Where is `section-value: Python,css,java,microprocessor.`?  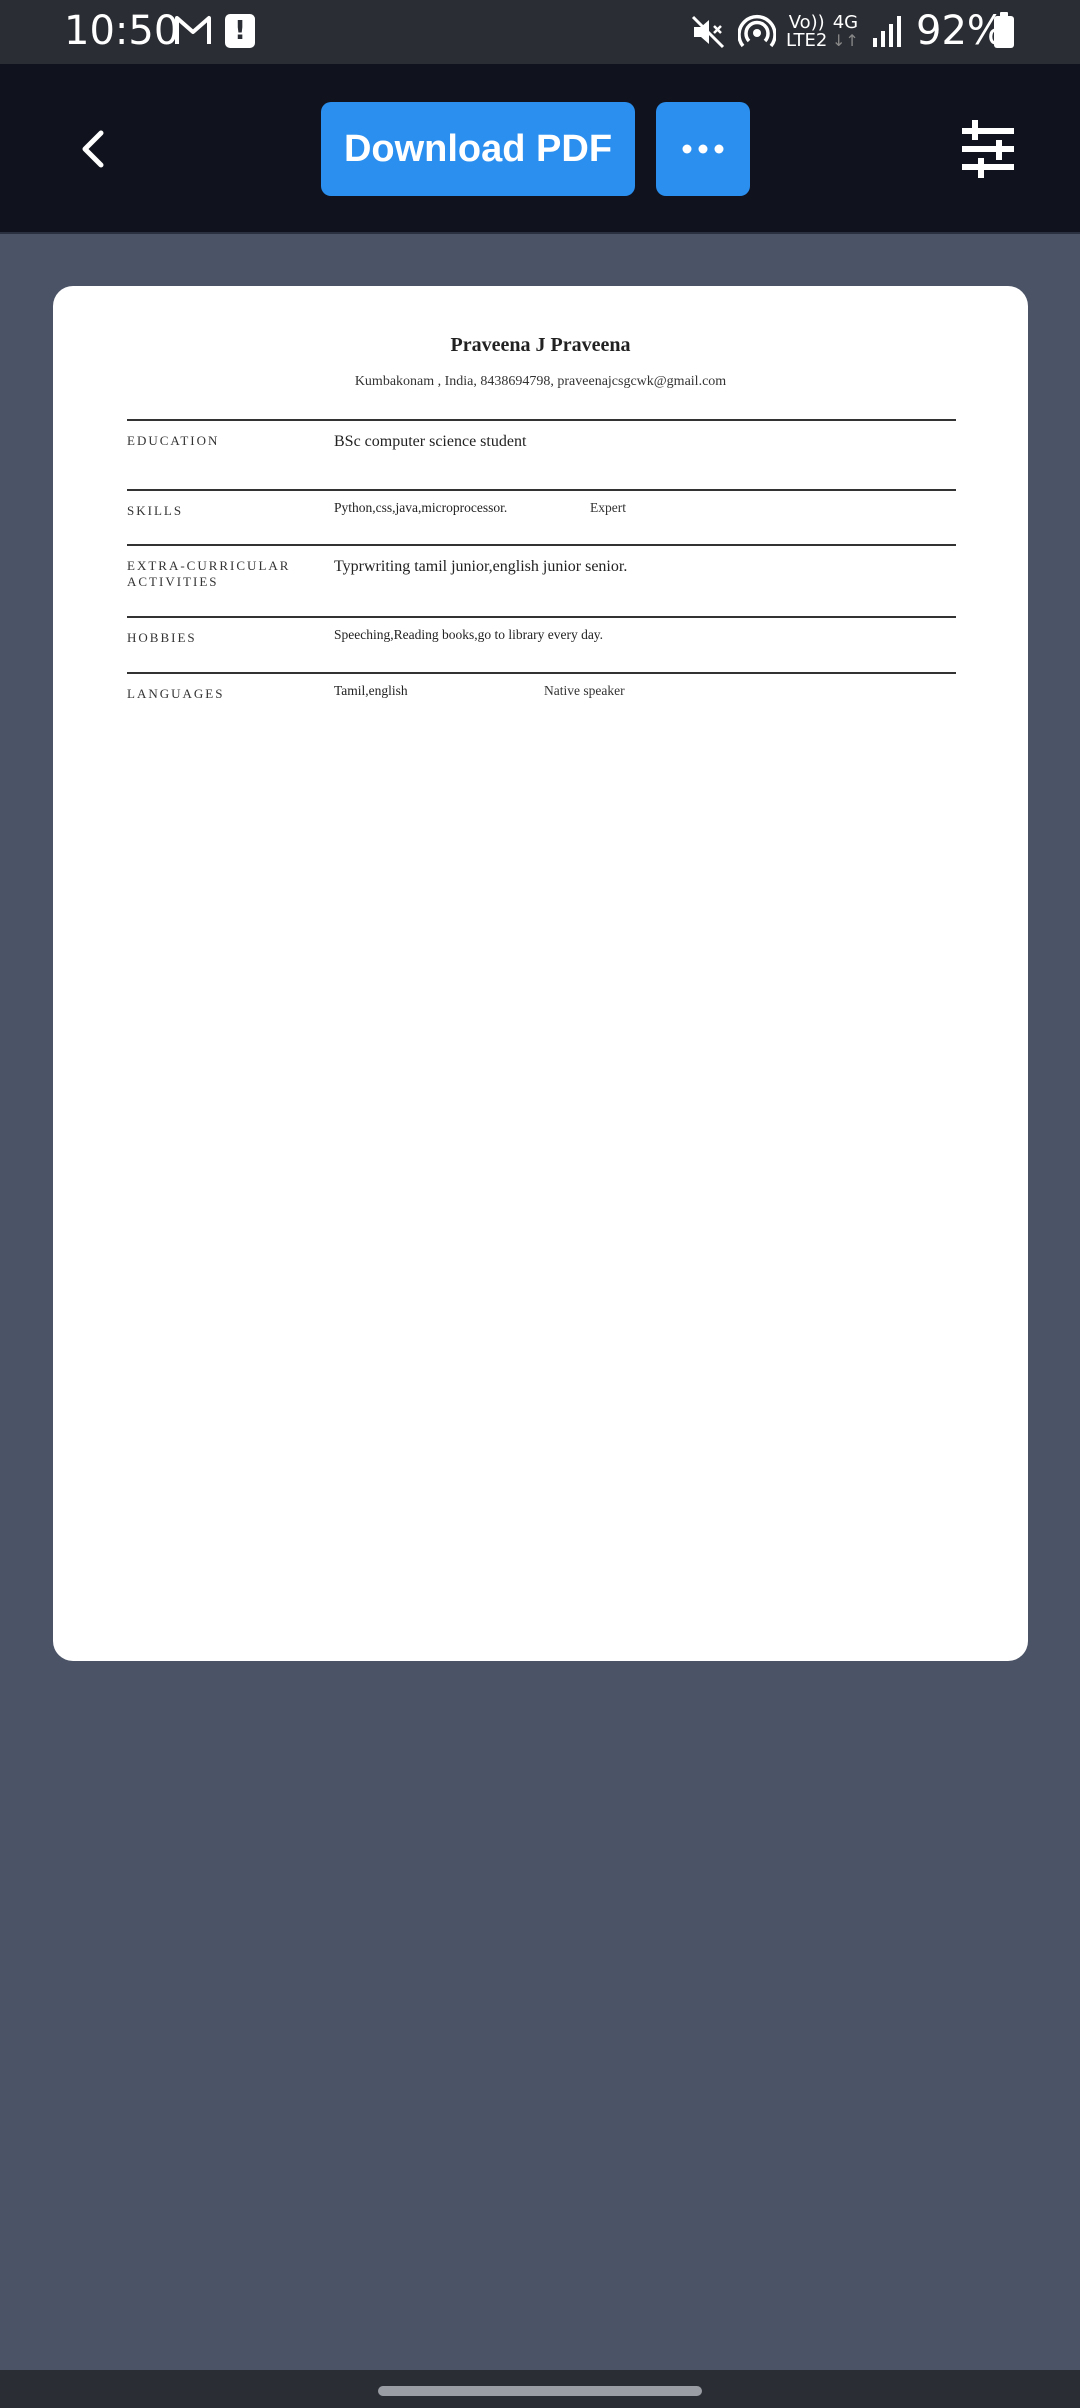
section-value: Python,css,java,microprocessor. is located at coordinates (421, 507).